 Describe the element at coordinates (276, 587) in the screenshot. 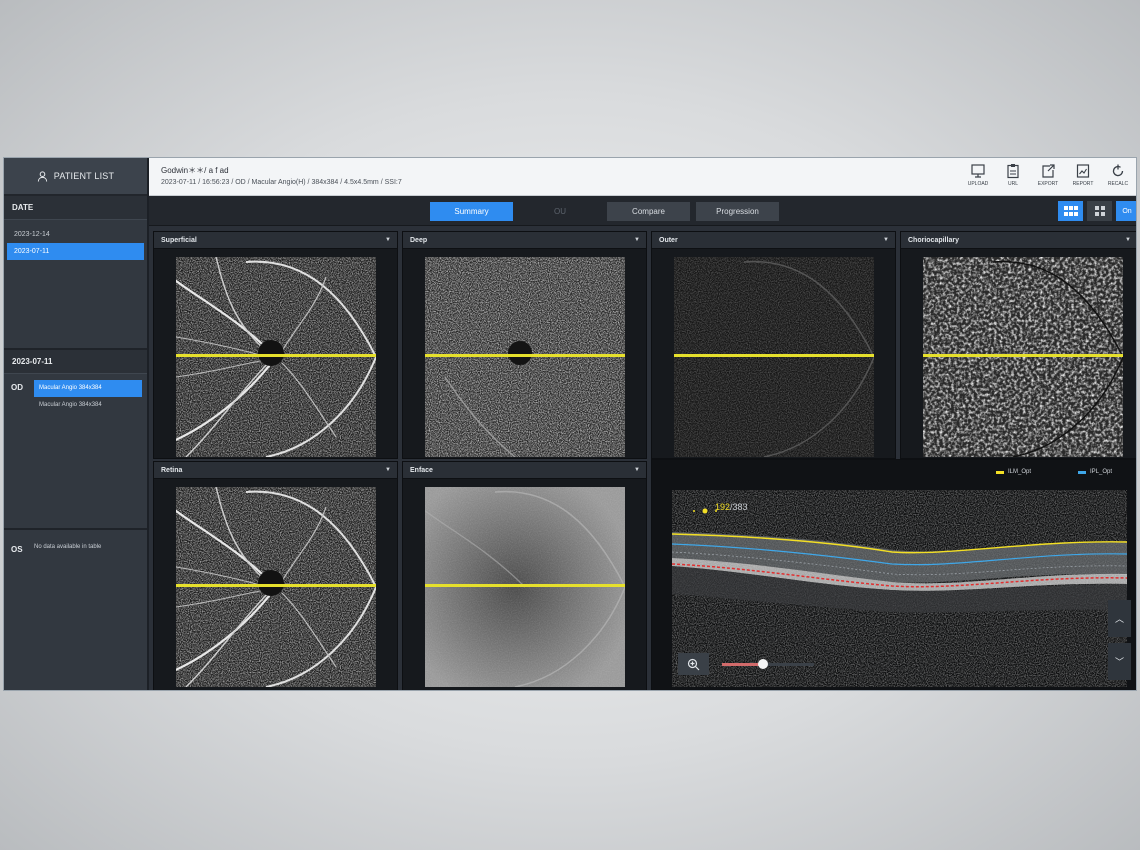

I see `retina-image` at that location.